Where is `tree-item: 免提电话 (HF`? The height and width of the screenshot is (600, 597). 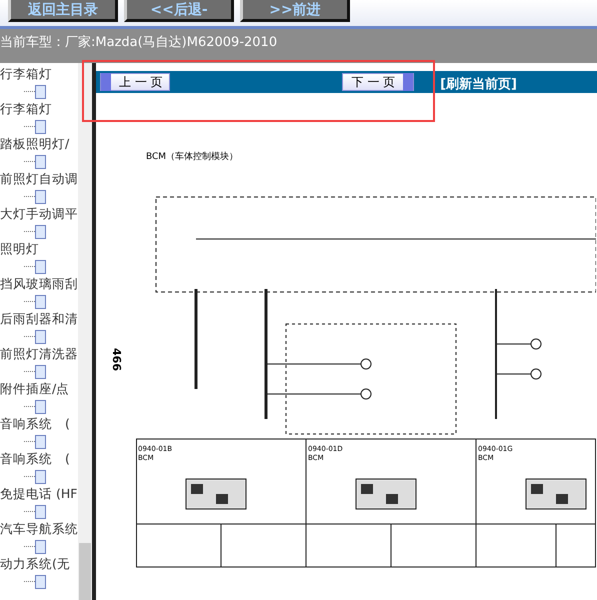 tree-item: 免提电话 (HF is located at coordinates (39, 494).